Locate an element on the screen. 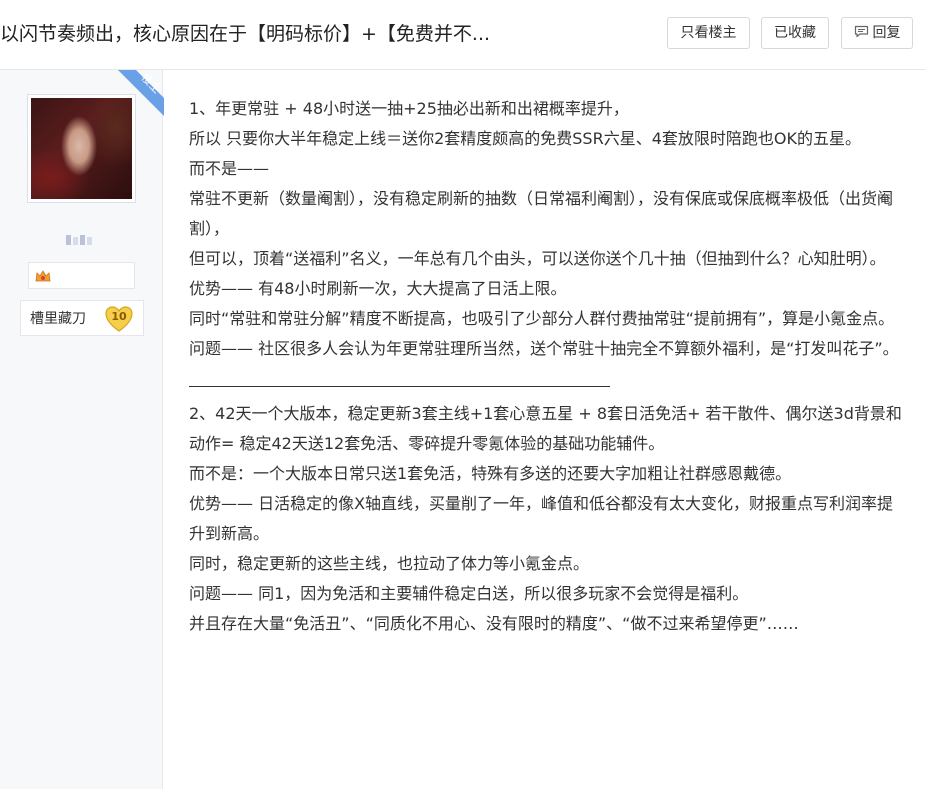 Image resolution: width=925 pixels, height=789 pixels. reply-button: 回复 is located at coordinates (877, 33).